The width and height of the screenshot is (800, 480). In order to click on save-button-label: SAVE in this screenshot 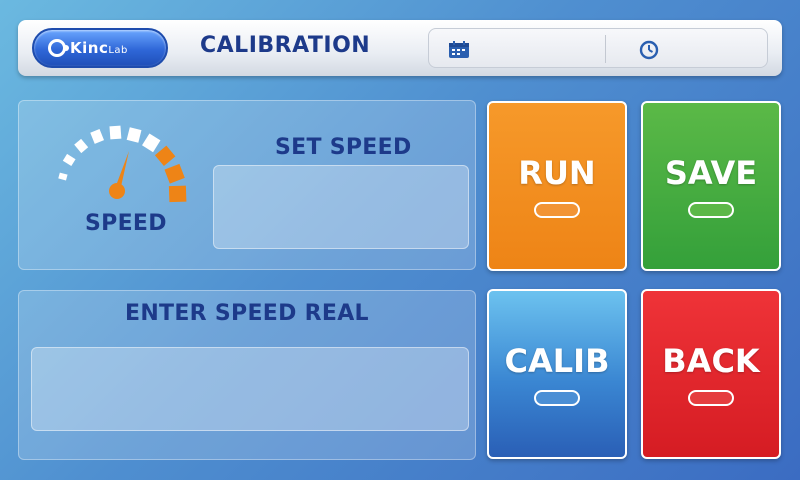, I will do `click(711, 173)`.